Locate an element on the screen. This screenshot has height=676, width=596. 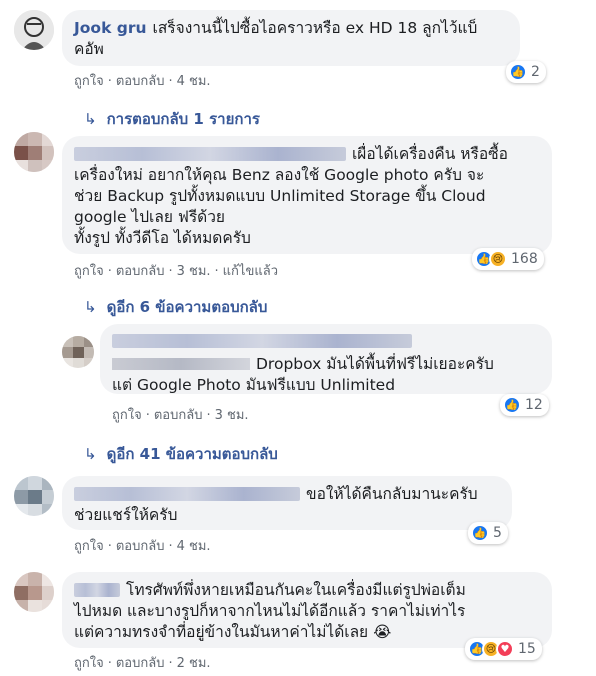
reaction-summary: 👍 5 is located at coordinates (488, 533).